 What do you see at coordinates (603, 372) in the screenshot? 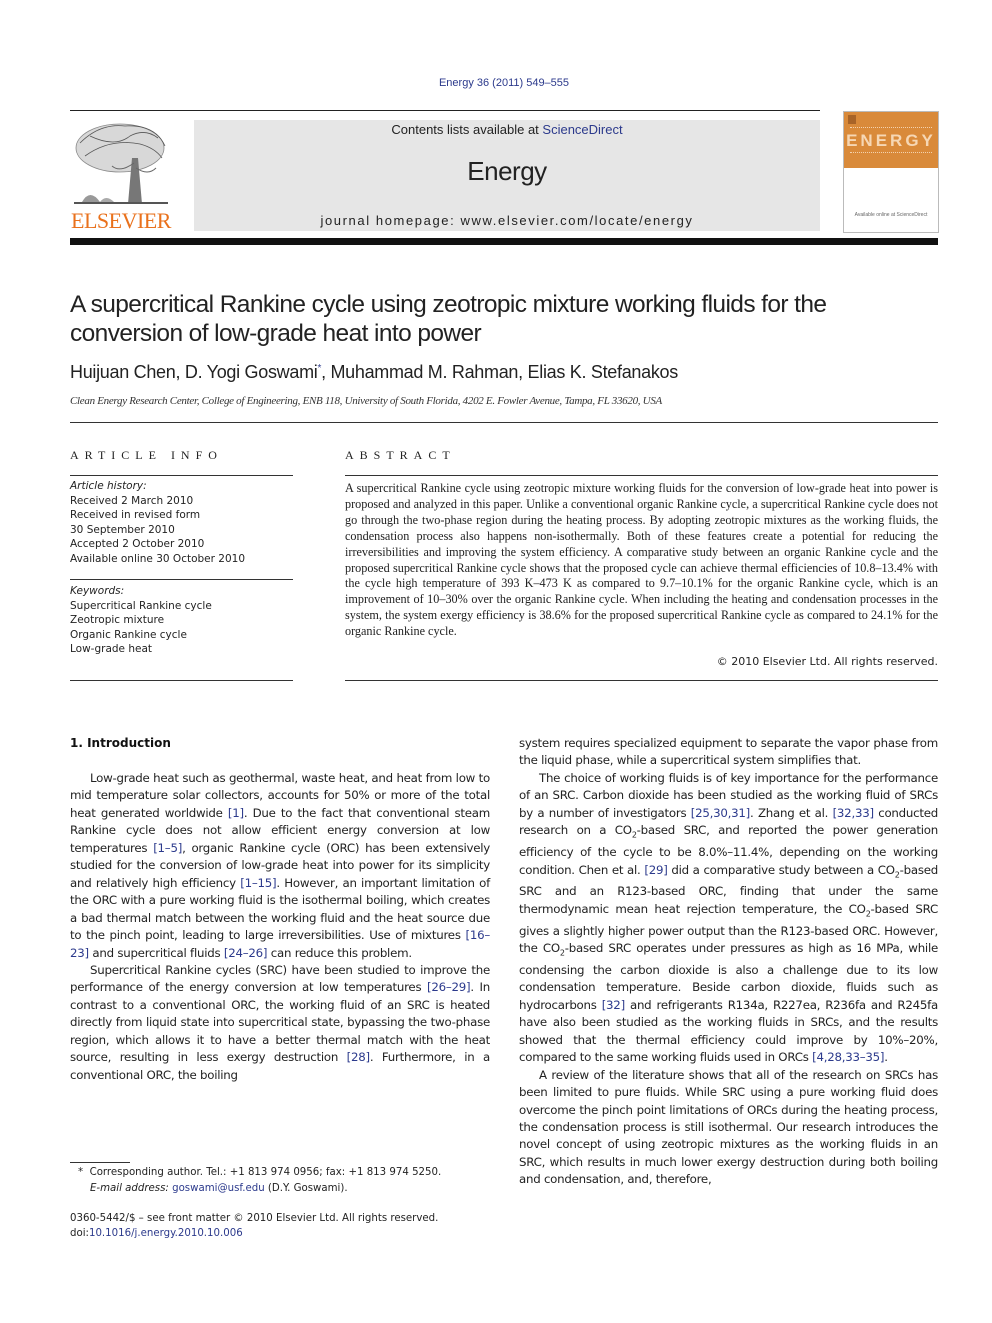
I see `author: Elias K. Stefanakos` at bounding box center [603, 372].